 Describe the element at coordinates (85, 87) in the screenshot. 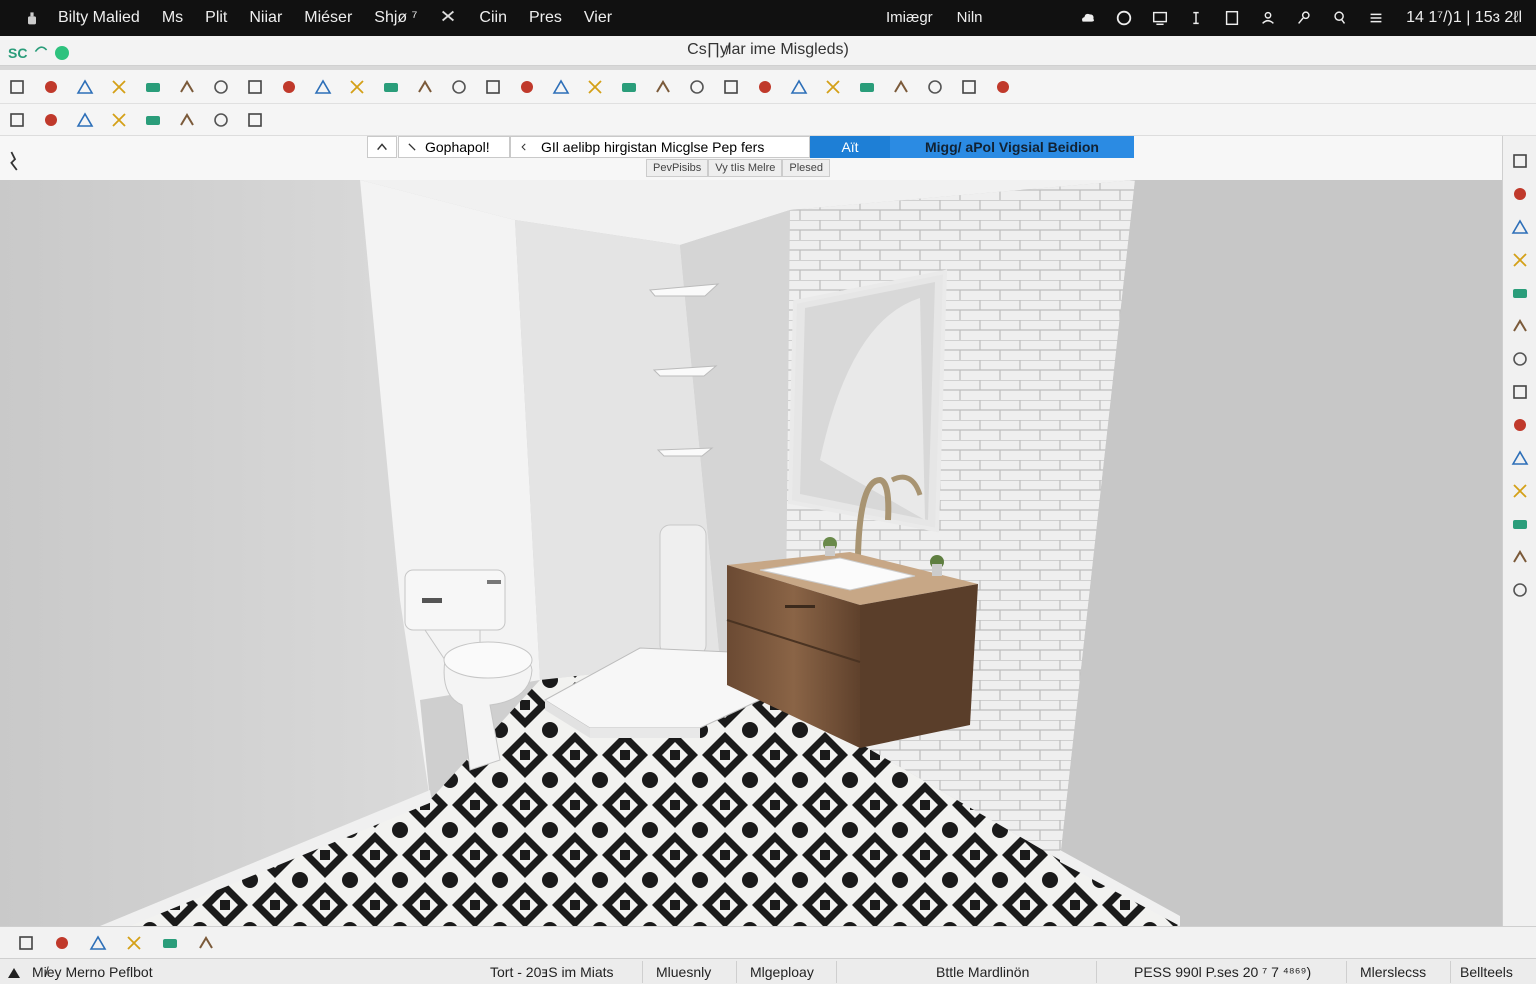

I see `material-ball-icon` at that location.